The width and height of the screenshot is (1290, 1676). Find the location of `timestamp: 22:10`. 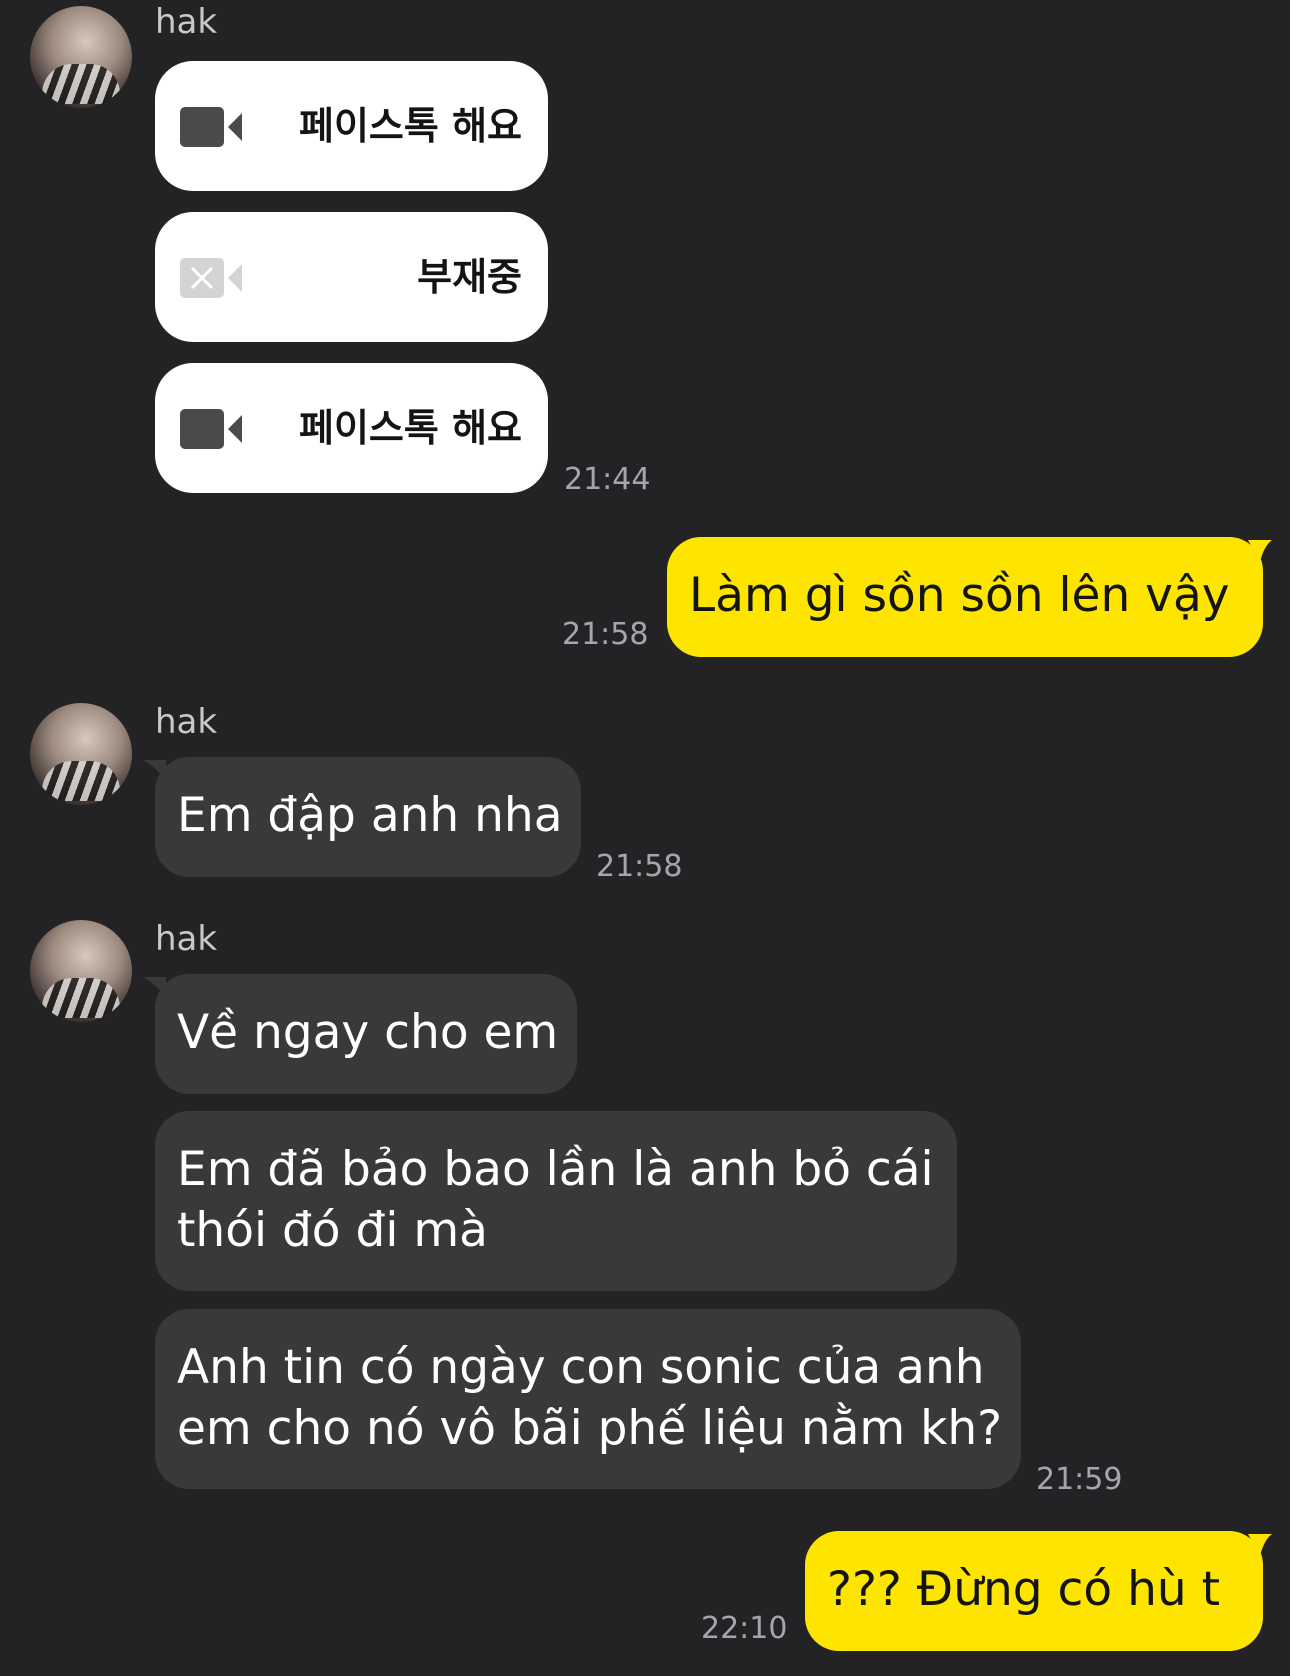

timestamp: 22:10 is located at coordinates (744, 1628).